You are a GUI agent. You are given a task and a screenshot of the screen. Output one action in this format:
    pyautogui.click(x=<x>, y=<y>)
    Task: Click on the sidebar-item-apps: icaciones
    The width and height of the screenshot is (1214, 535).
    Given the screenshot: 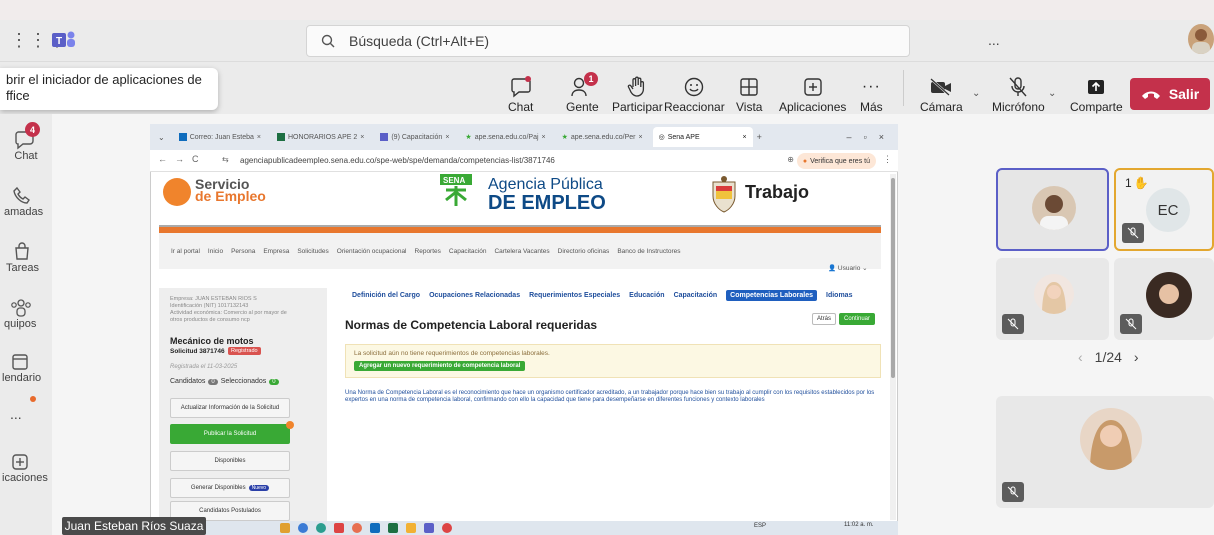 What is the action you would take?
    pyautogui.click(x=26, y=468)
    